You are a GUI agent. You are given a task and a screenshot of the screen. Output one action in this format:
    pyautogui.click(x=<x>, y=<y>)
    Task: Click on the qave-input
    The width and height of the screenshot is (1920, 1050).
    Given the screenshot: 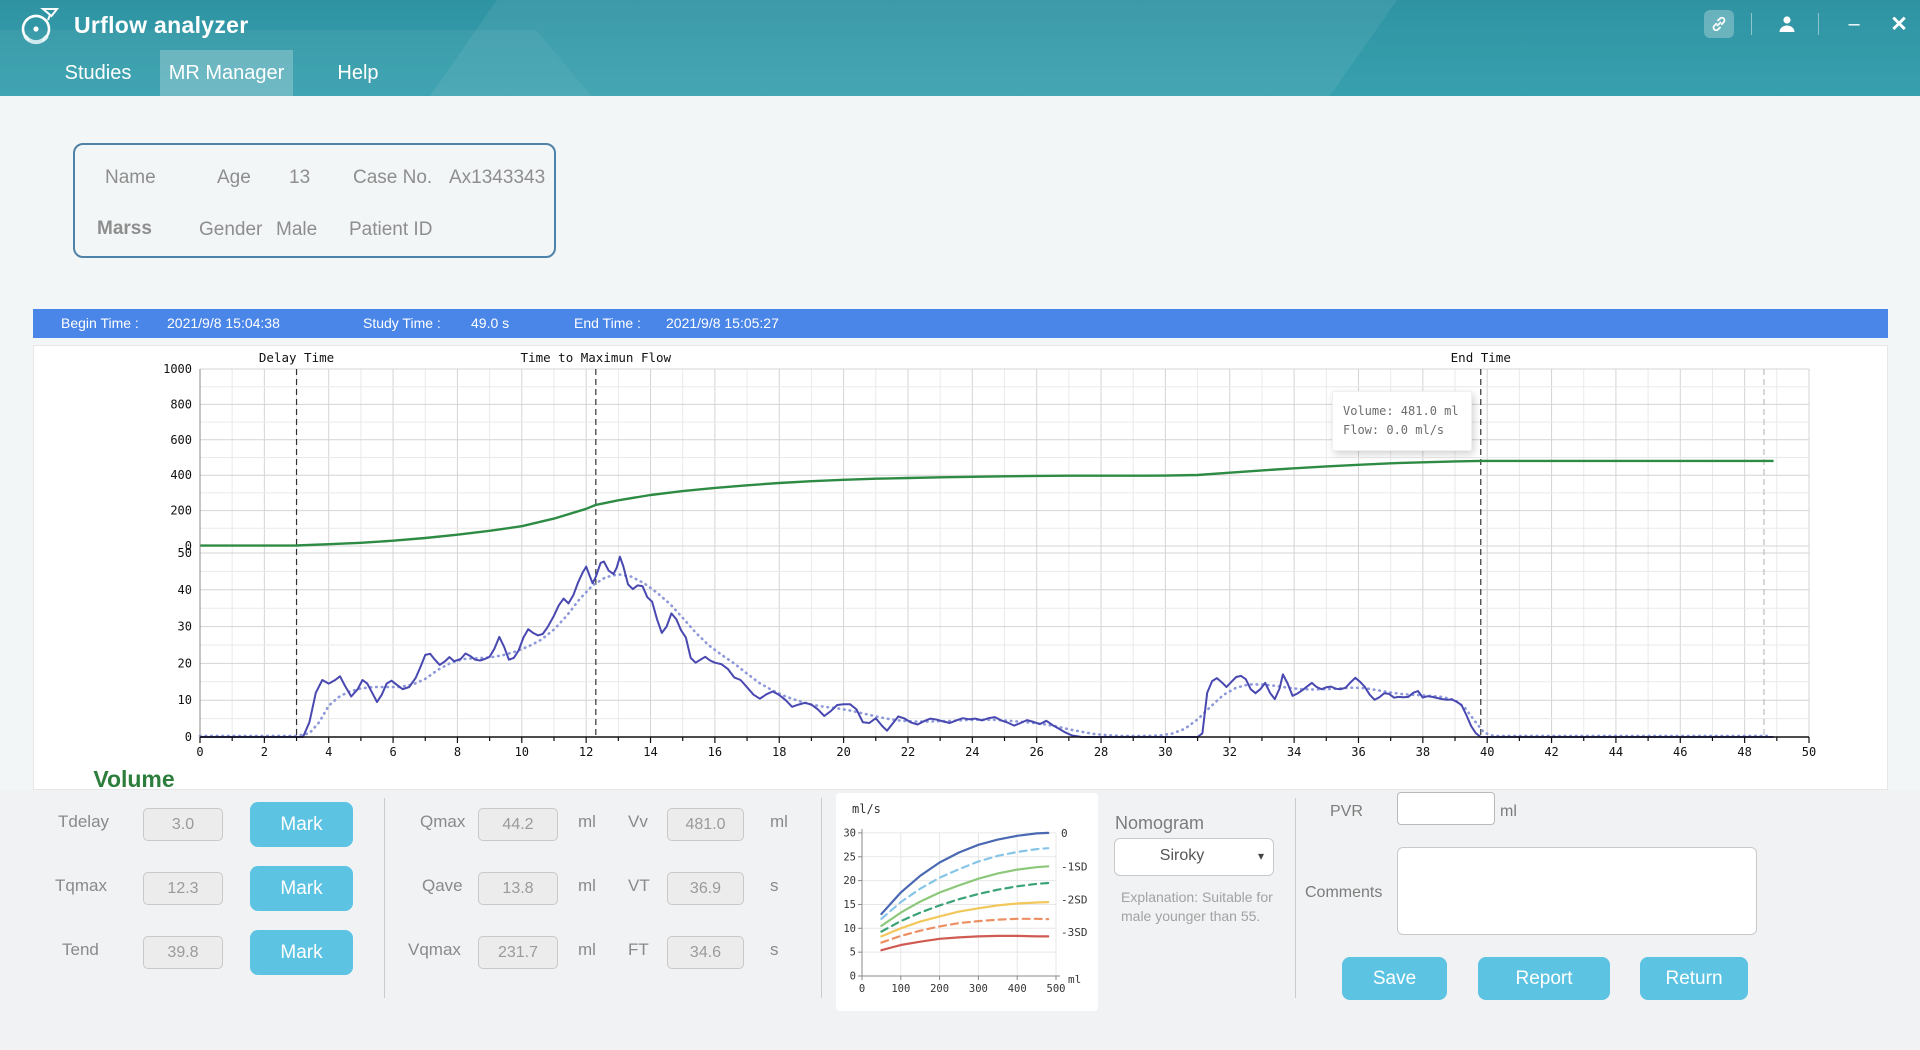 What is the action you would take?
    pyautogui.click(x=518, y=888)
    